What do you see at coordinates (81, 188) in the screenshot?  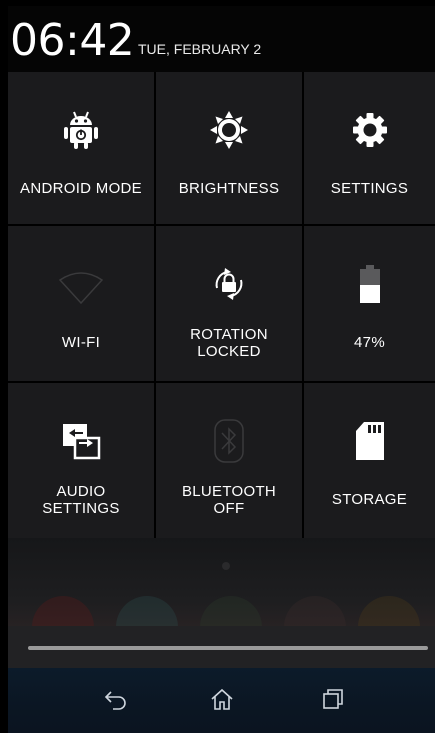 I see `tile-label: ANDROID MODE` at bounding box center [81, 188].